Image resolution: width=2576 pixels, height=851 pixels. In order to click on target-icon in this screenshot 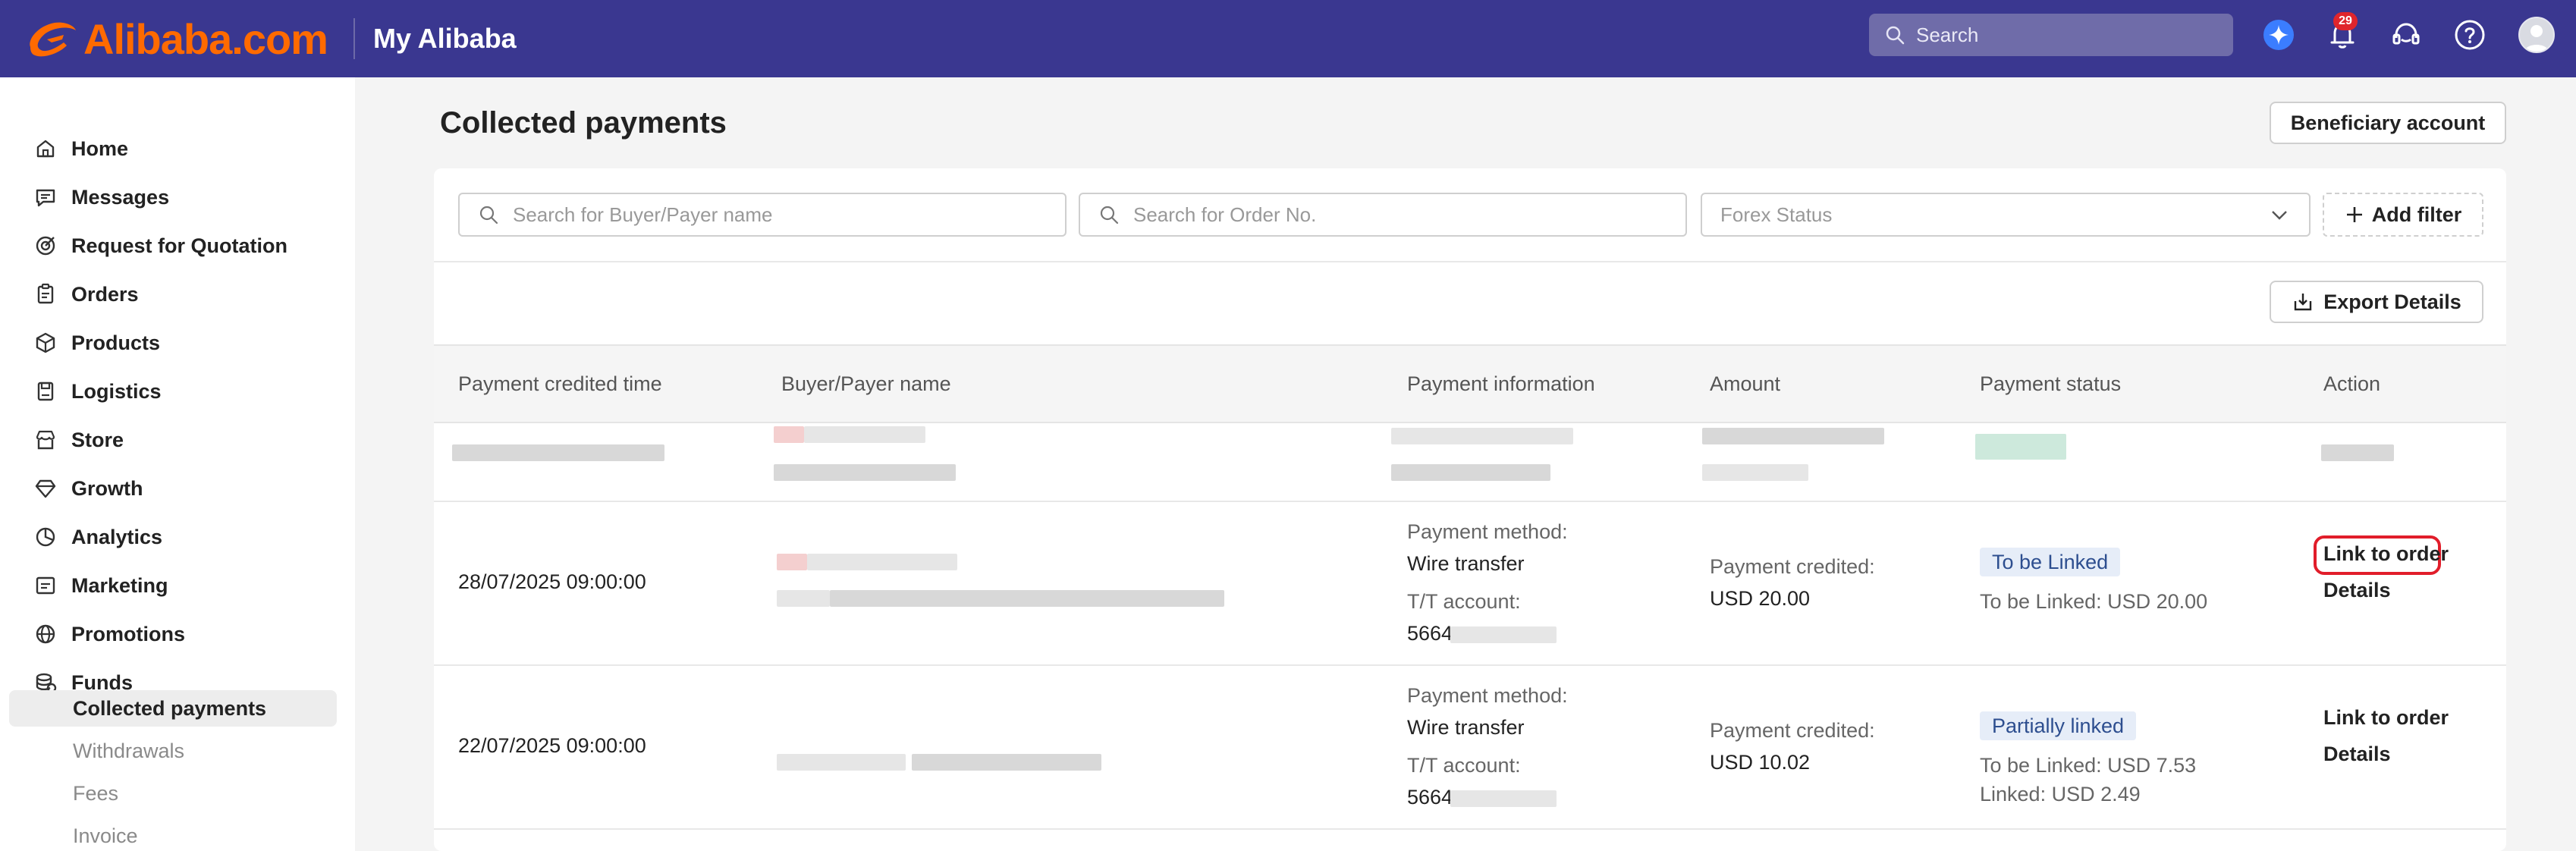, I will do `click(45, 246)`.